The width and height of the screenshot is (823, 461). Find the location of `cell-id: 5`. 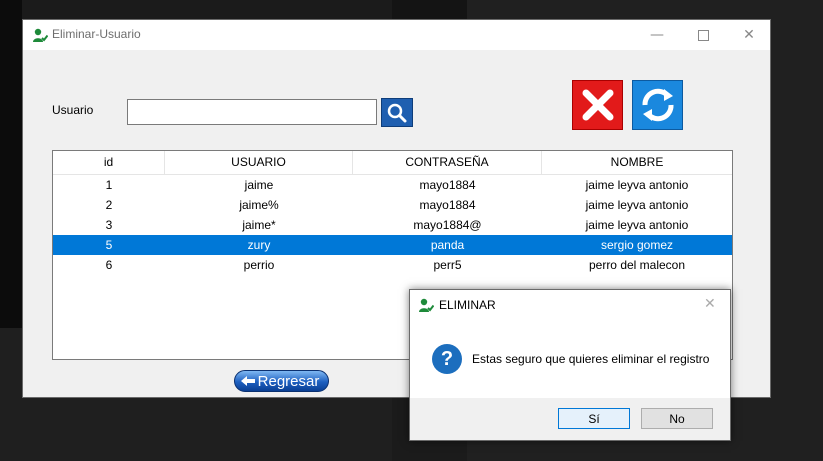

cell-id: 5 is located at coordinates (109, 245).